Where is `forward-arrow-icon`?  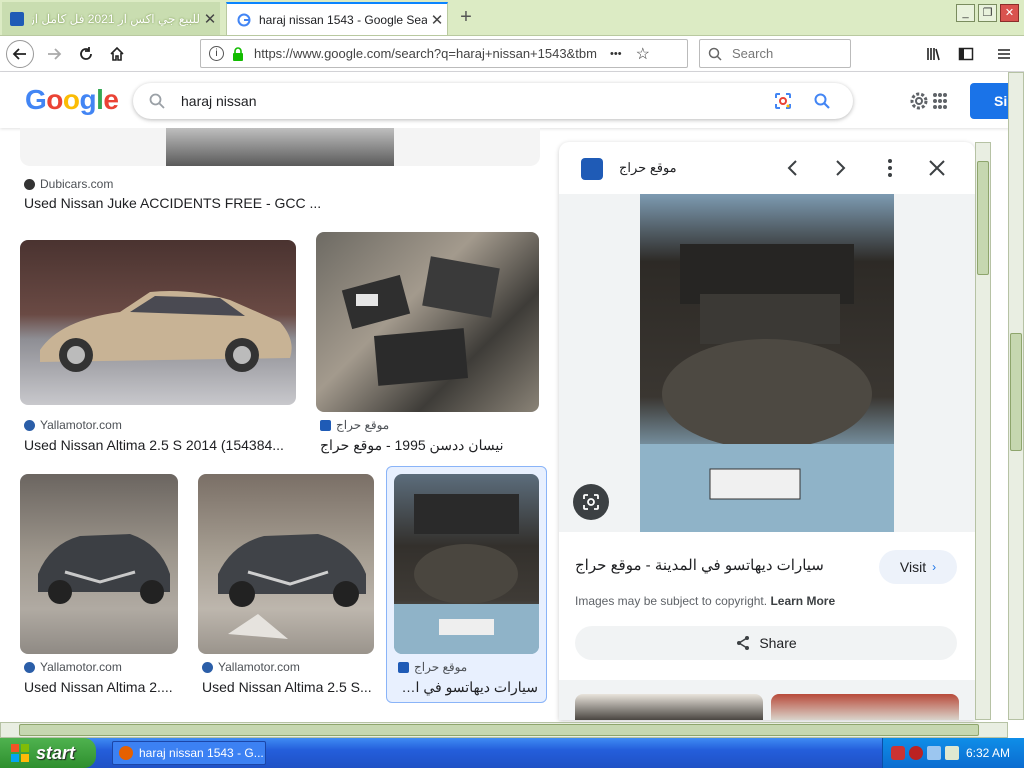 forward-arrow-icon is located at coordinates (55, 54).